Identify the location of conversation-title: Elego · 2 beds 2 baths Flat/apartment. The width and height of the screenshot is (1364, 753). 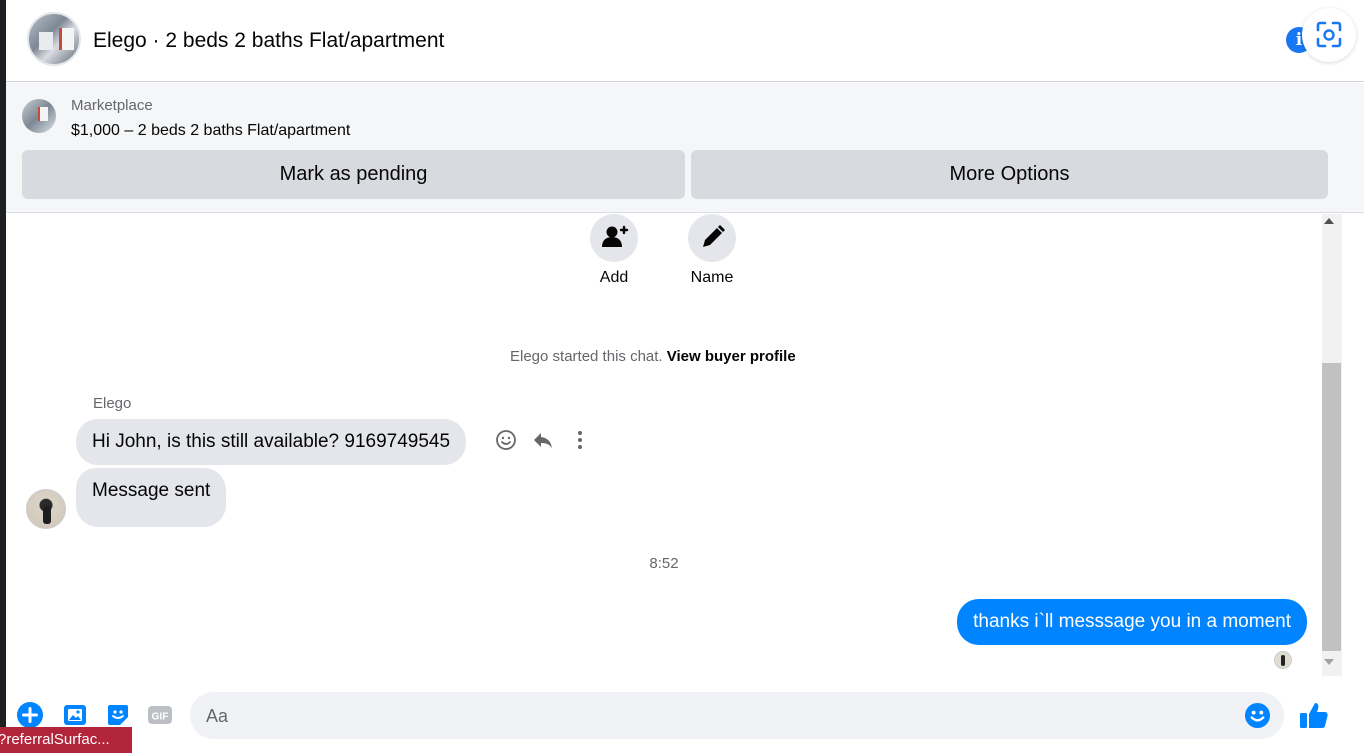
(268, 41).